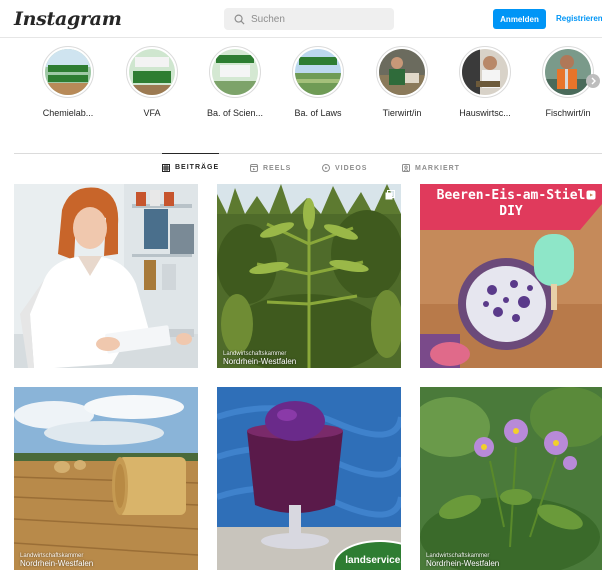 The width and height of the screenshot is (602, 570). What do you see at coordinates (437, 168) in the screenshot?
I see `tab-label: MARKIERT` at bounding box center [437, 168].